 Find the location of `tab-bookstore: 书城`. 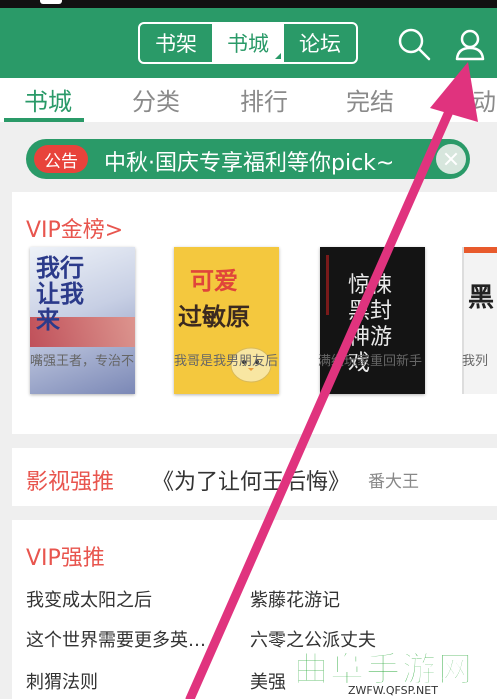

tab-bookstore: 书城 is located at coordinates (48, 99).